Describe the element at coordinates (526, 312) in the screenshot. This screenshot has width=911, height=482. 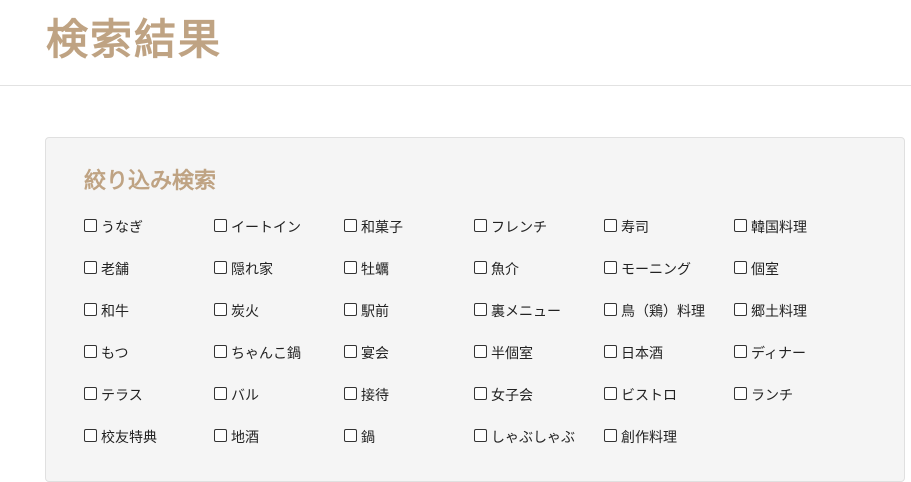
I see `filter-option-label: 裏メニュー` at that location.